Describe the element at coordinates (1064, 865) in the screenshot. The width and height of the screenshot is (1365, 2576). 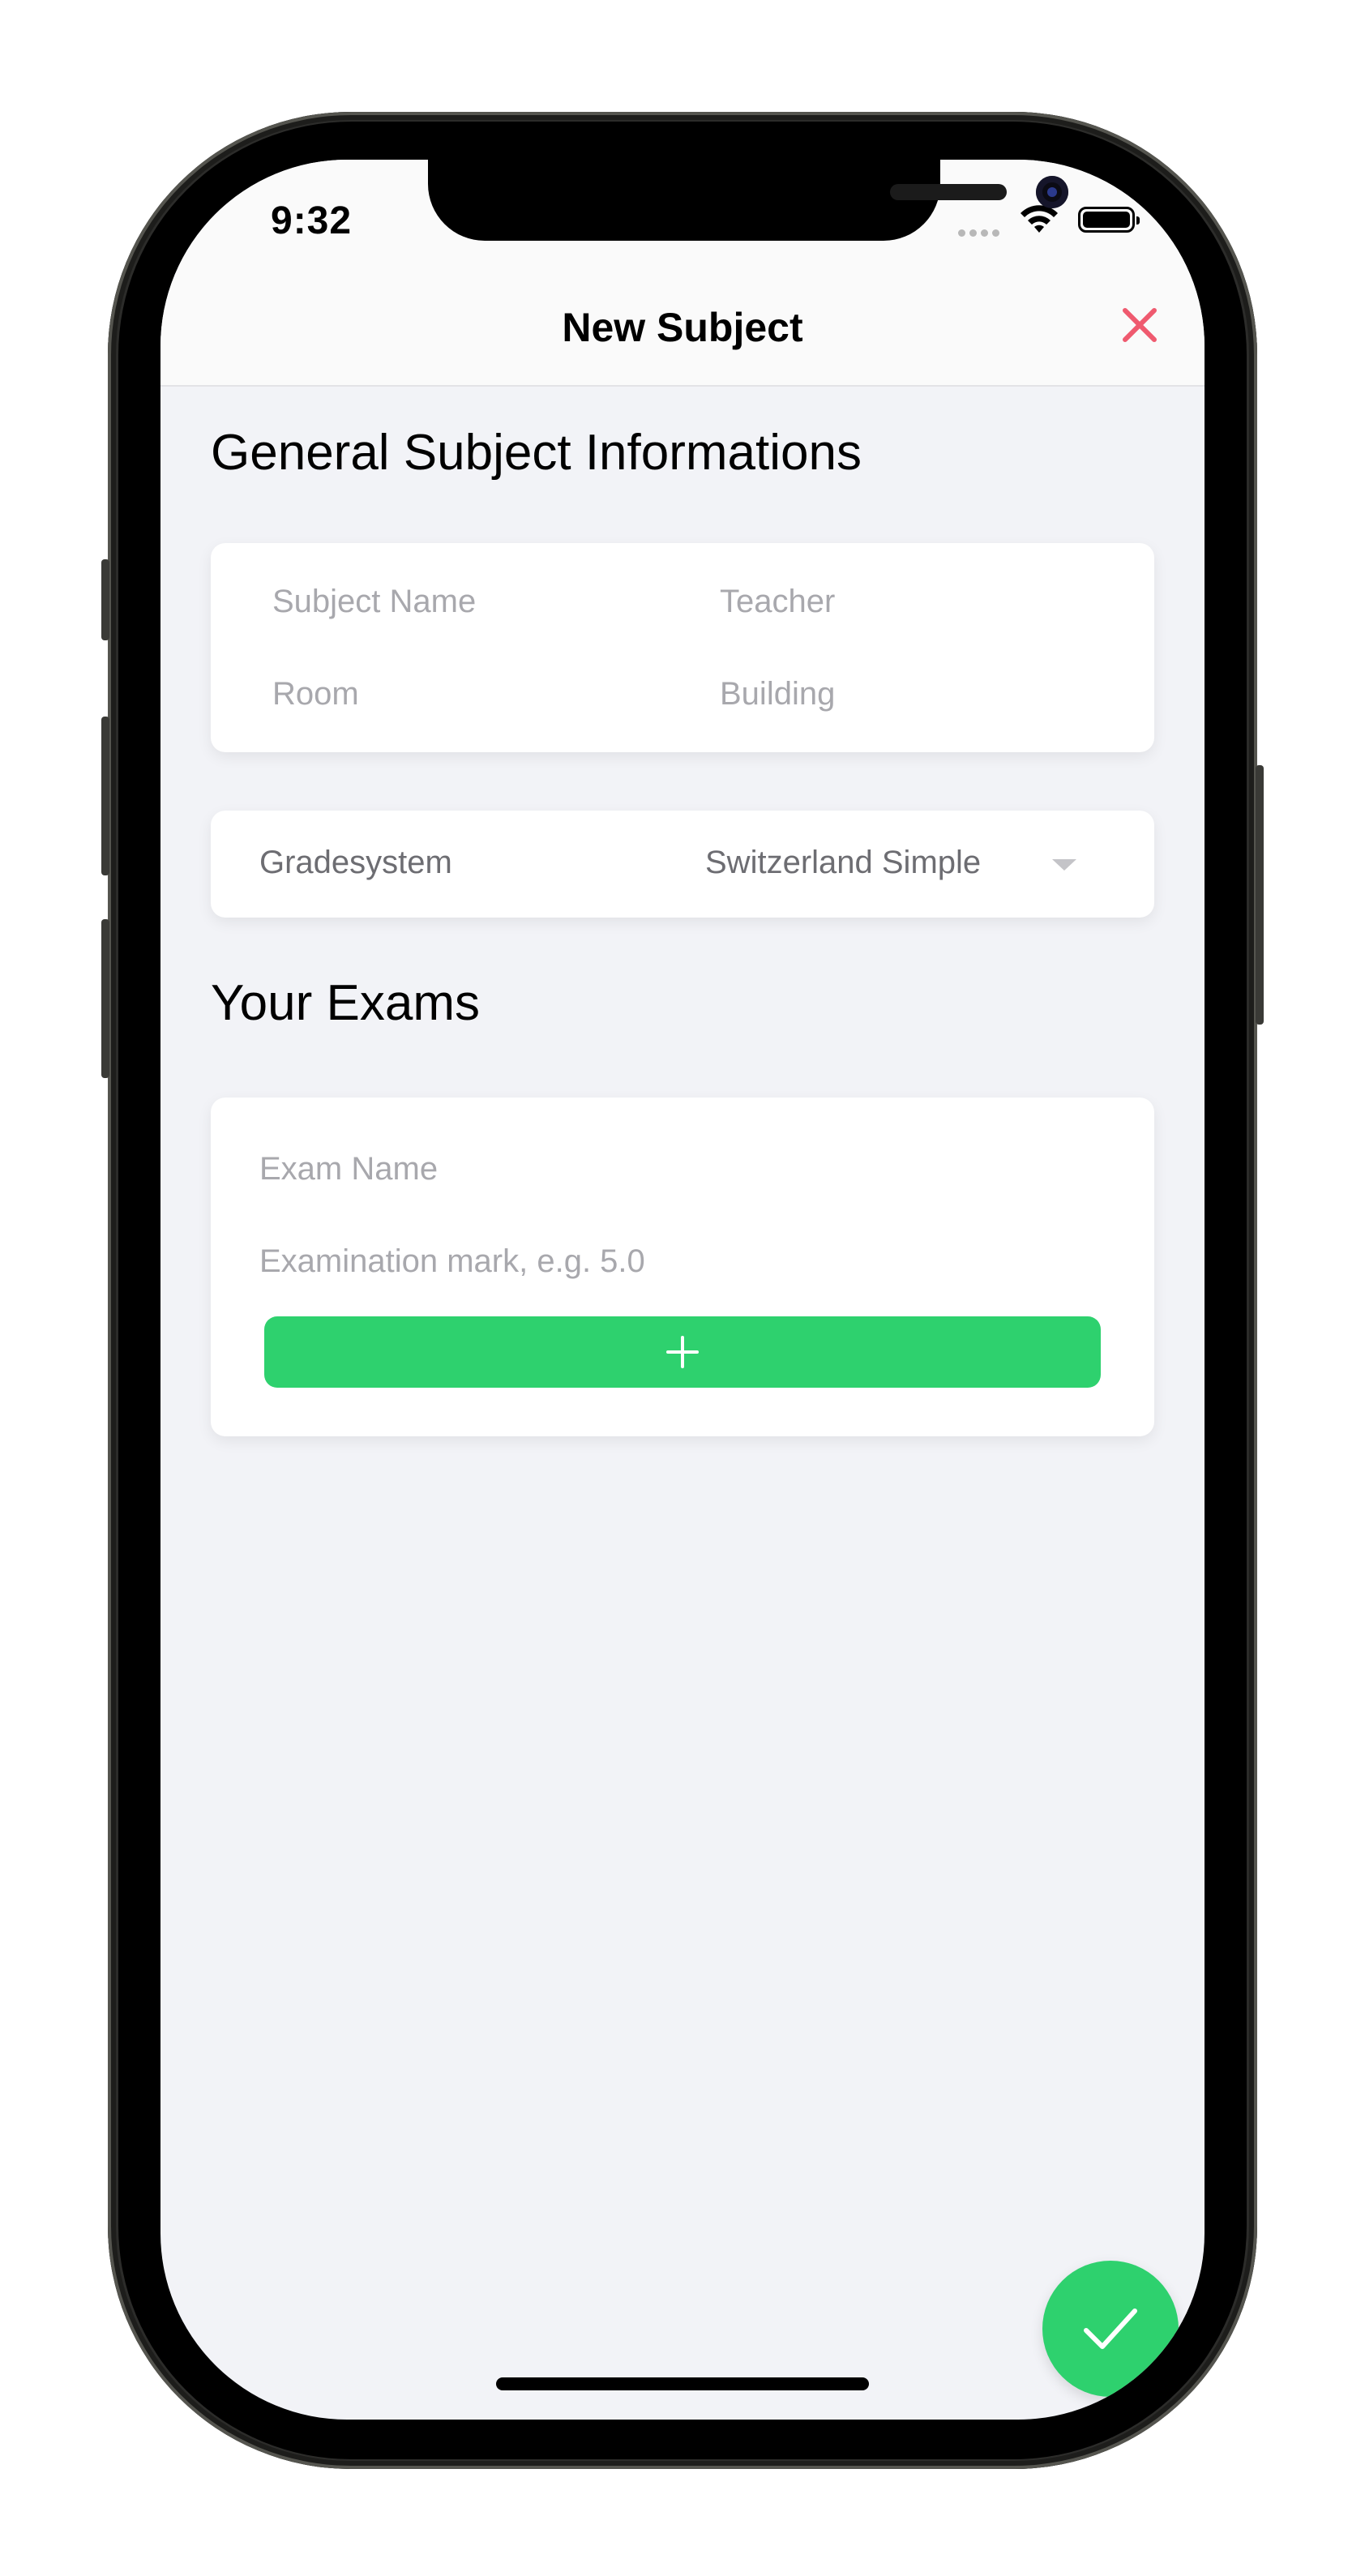
I see `chevron-down-icon` at that location.